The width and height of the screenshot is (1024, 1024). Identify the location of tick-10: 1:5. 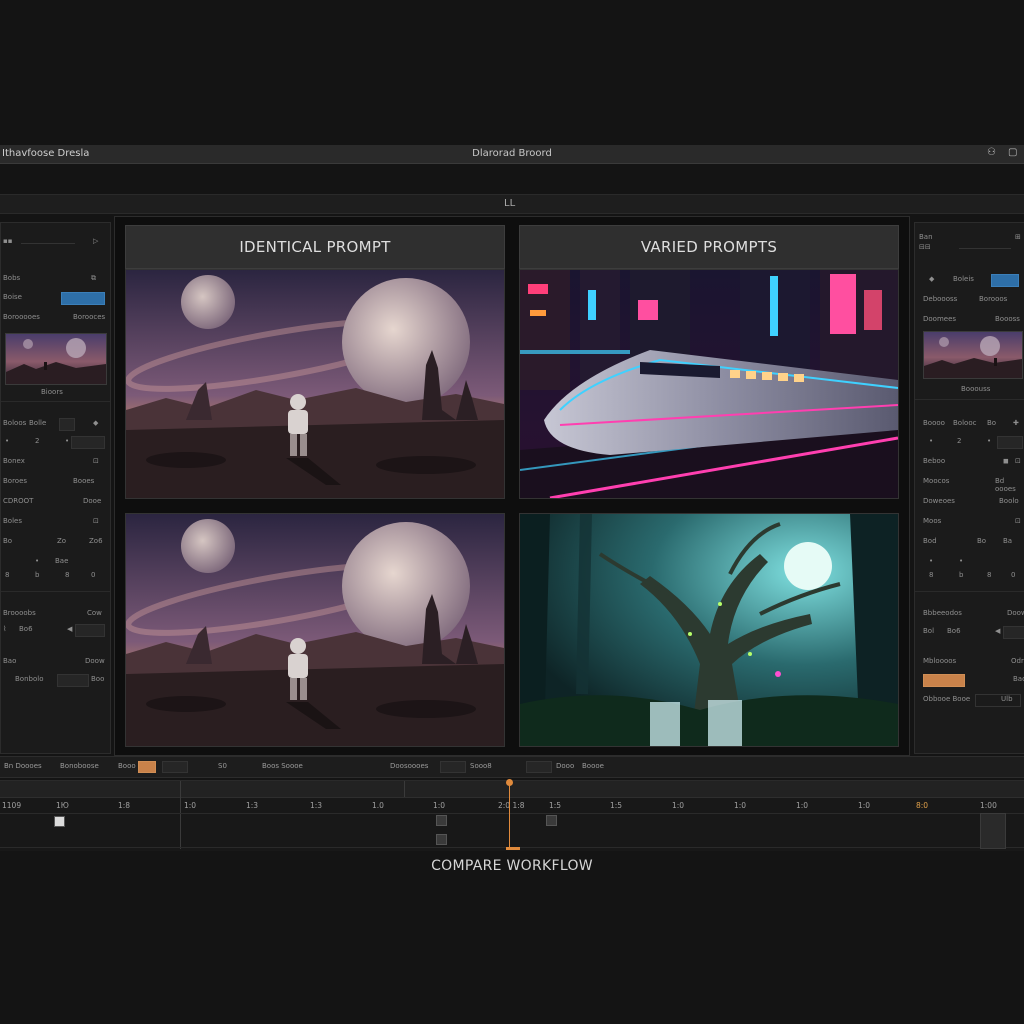
(616, 805).